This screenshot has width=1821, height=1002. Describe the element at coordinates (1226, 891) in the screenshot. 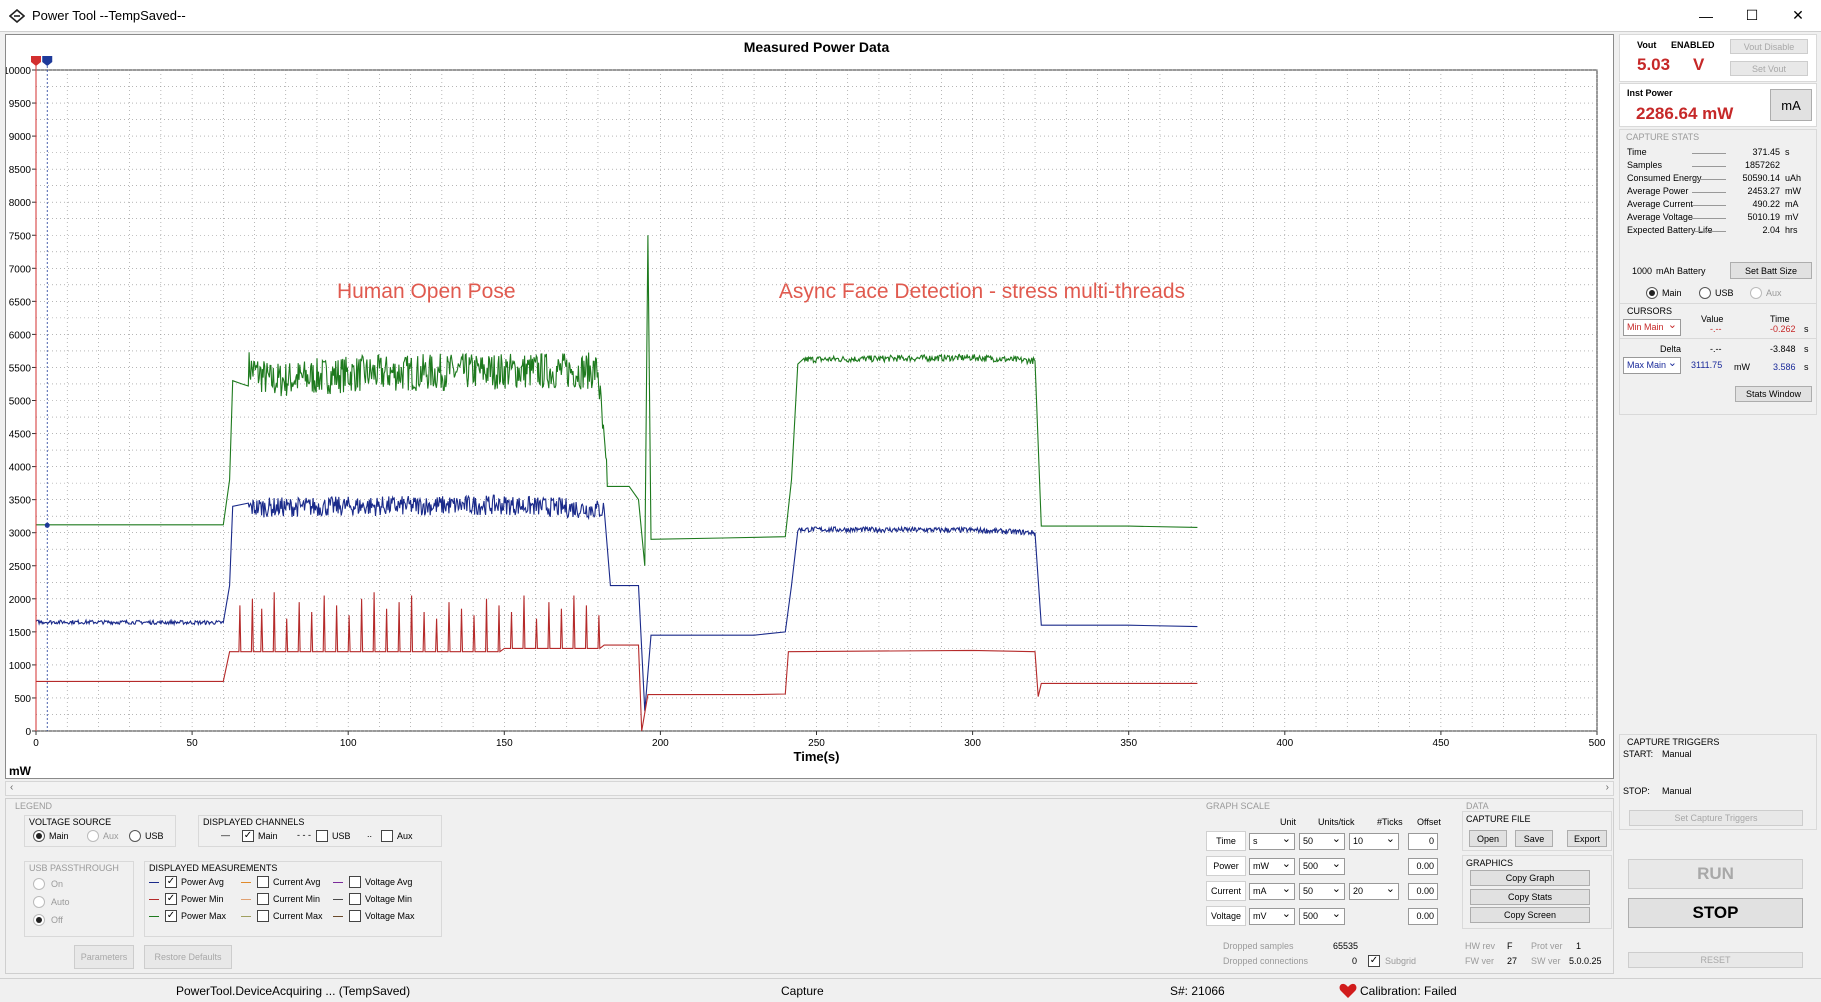

I see `graph-scale-row-label: Current` at that location.